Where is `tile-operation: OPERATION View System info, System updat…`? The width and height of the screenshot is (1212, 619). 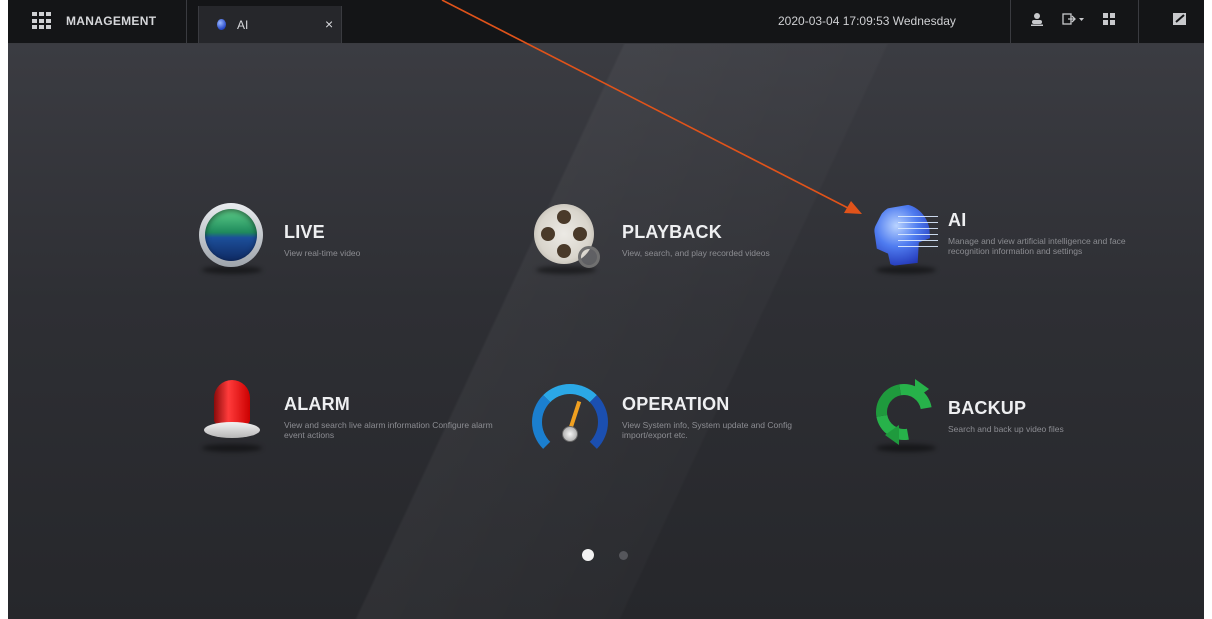 tile-operation: OPERATION View System info, System updat… is located at coordinates (686, 423).